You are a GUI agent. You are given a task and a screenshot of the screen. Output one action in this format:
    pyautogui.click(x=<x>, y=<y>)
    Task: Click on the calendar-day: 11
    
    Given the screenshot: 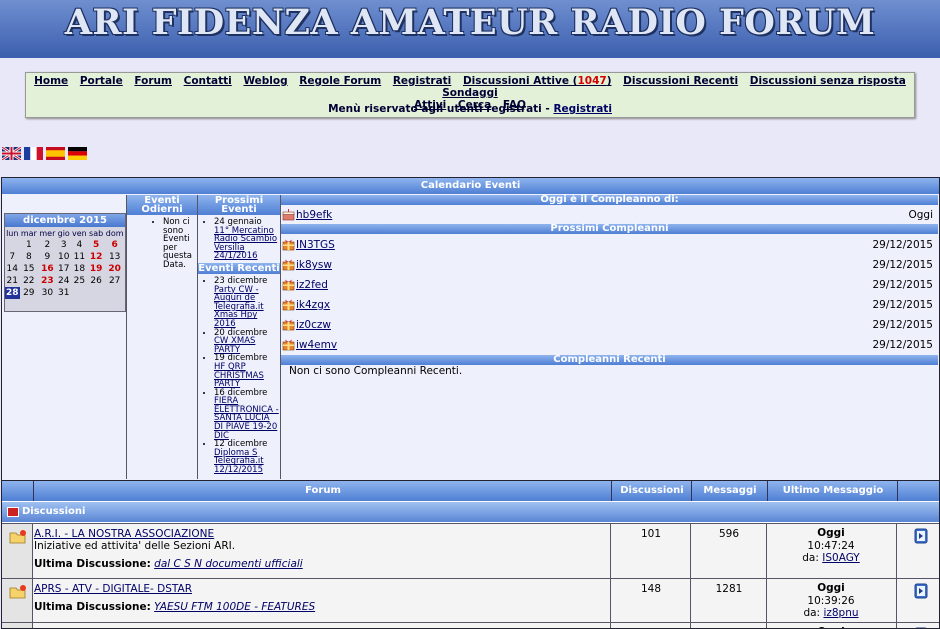 What is the action you would take?
    pyautogui.click(x=79, y=257)
    